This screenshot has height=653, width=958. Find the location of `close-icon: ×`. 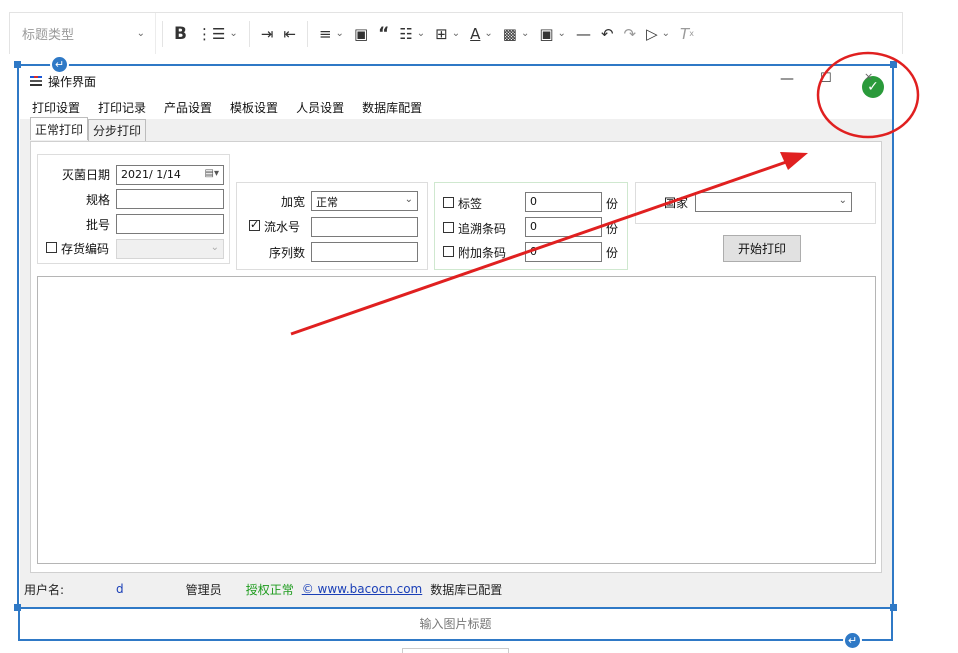

close-icon: × is located at coordinates (868, 76).